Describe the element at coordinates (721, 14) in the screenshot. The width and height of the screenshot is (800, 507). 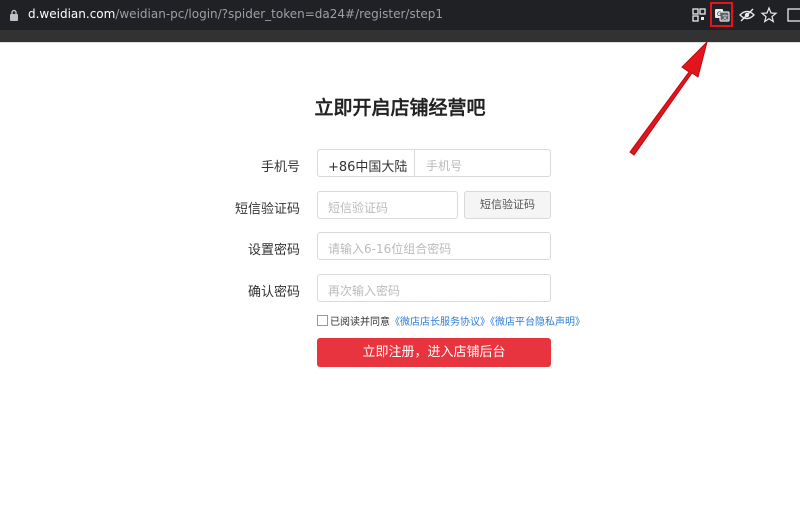
I see `translate-highlight-box` at that location.